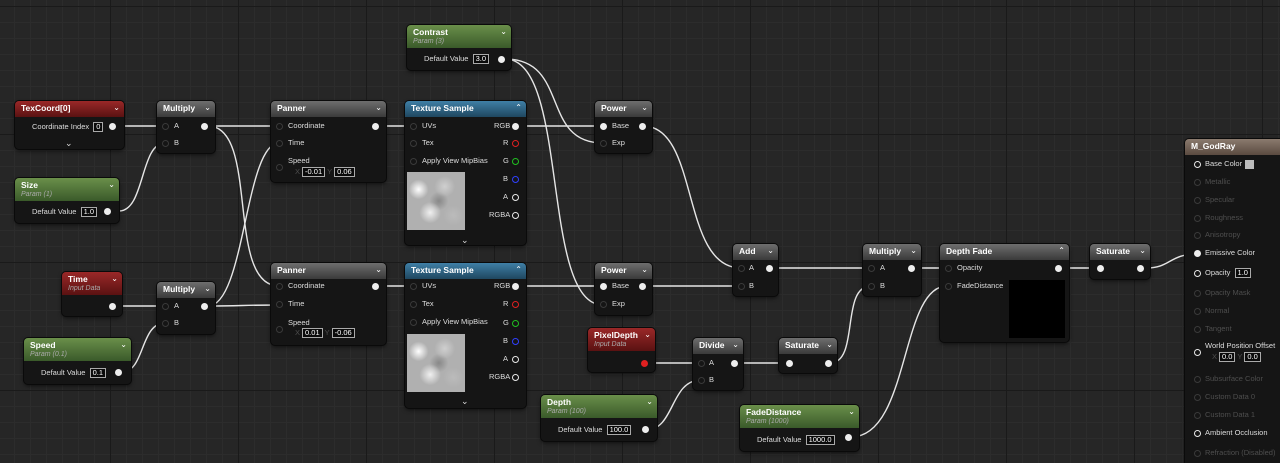 The height and width of the screenshot is (463, 1280). What do you see at coordinates (343, 333) in the screenshot?
I see `speed-y-field: -0.06` at bounding box center [343, 333].